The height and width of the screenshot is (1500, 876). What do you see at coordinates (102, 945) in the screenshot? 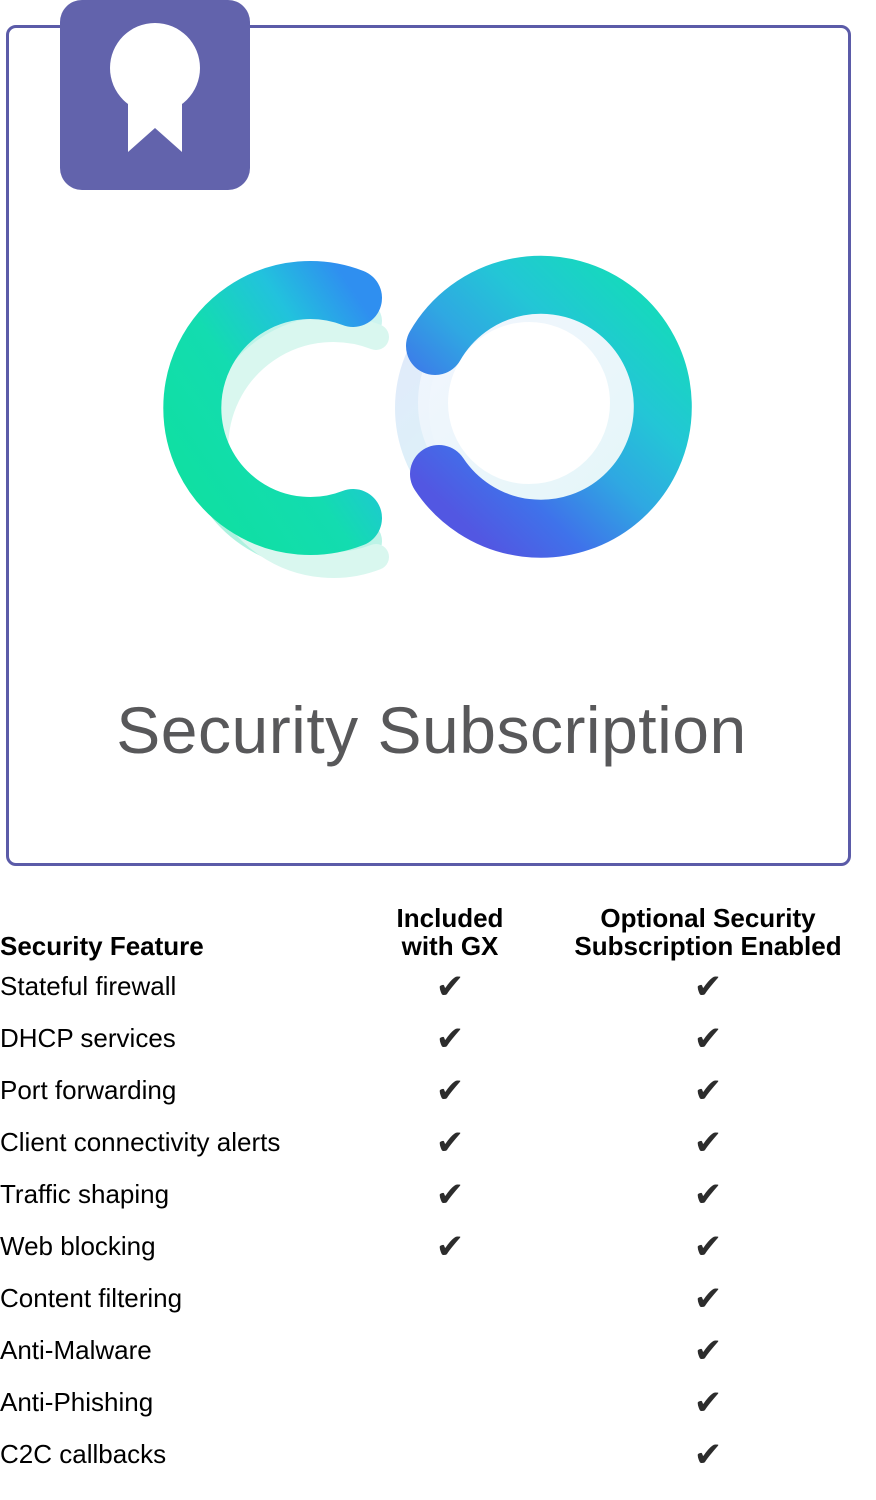
I see `column-header-feature: Security Feature` at bounding box center [102, 945].